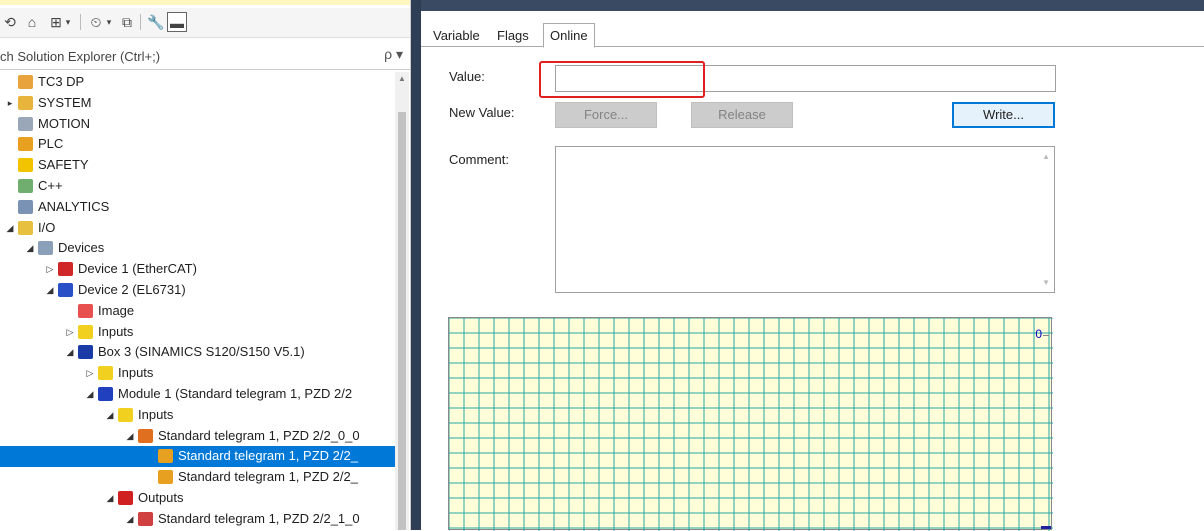 The image size is (1204, 531). What do you see at coordinates (1038, 334) in the screenshot?
I see `chart-scale-label: 0` at bounding box center [1038, 334].